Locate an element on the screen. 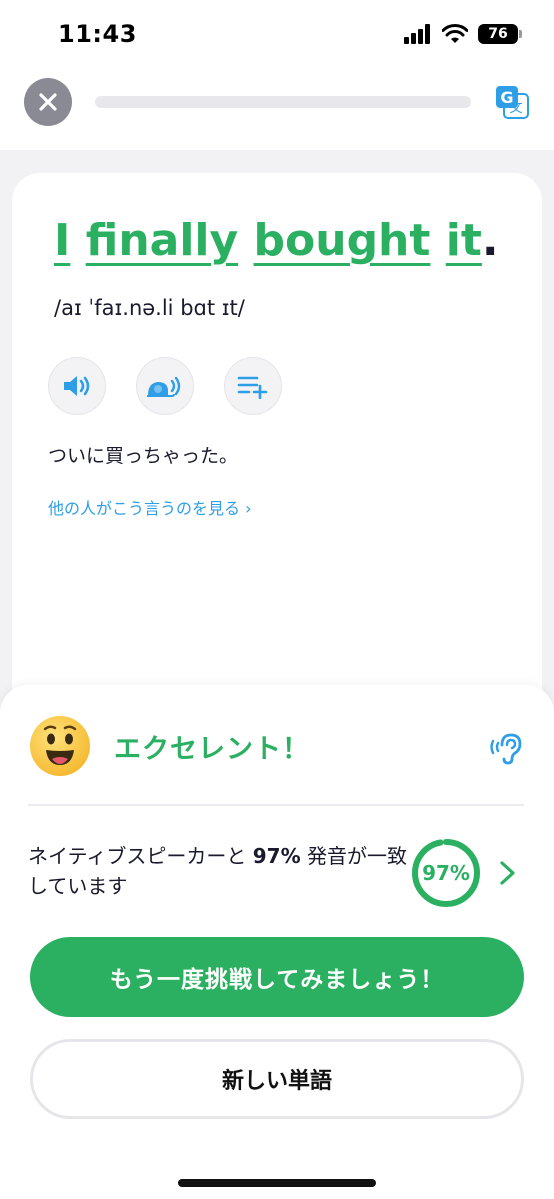 The image size is (554, 1199). chevron-right-icon: › is located at coordinates (248, 508).